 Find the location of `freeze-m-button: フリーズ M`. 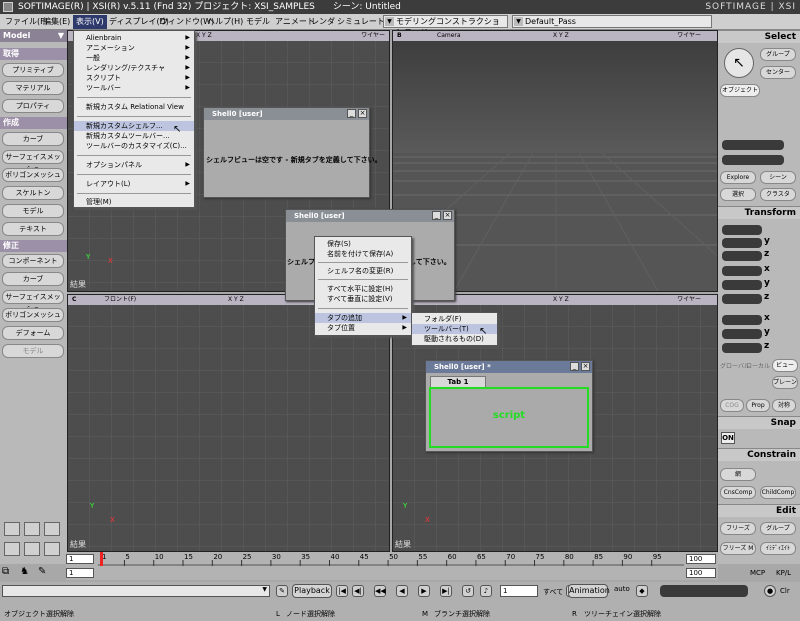

freeze-m-button: フリーズ M is located at coordinates (738, 548).